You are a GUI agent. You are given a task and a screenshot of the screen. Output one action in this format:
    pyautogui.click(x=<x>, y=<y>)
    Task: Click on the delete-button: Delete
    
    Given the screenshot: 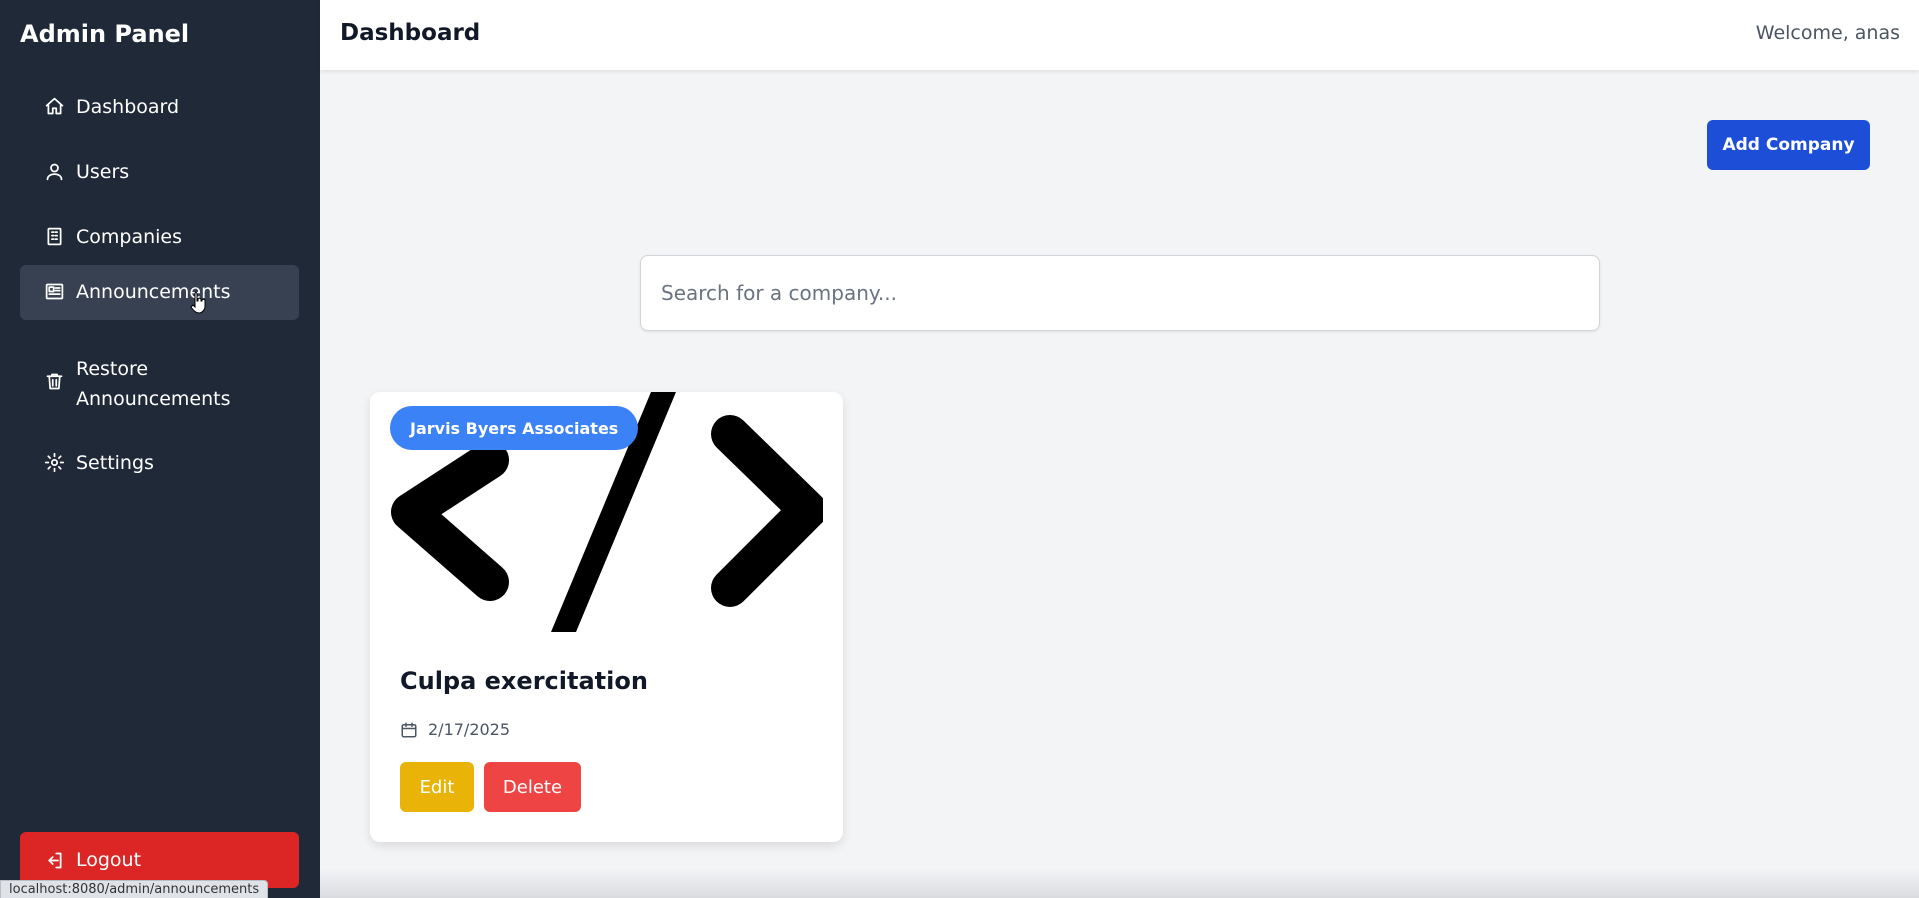 What is the action you would take?
    pyautogui.click(x=532, y=787)
    